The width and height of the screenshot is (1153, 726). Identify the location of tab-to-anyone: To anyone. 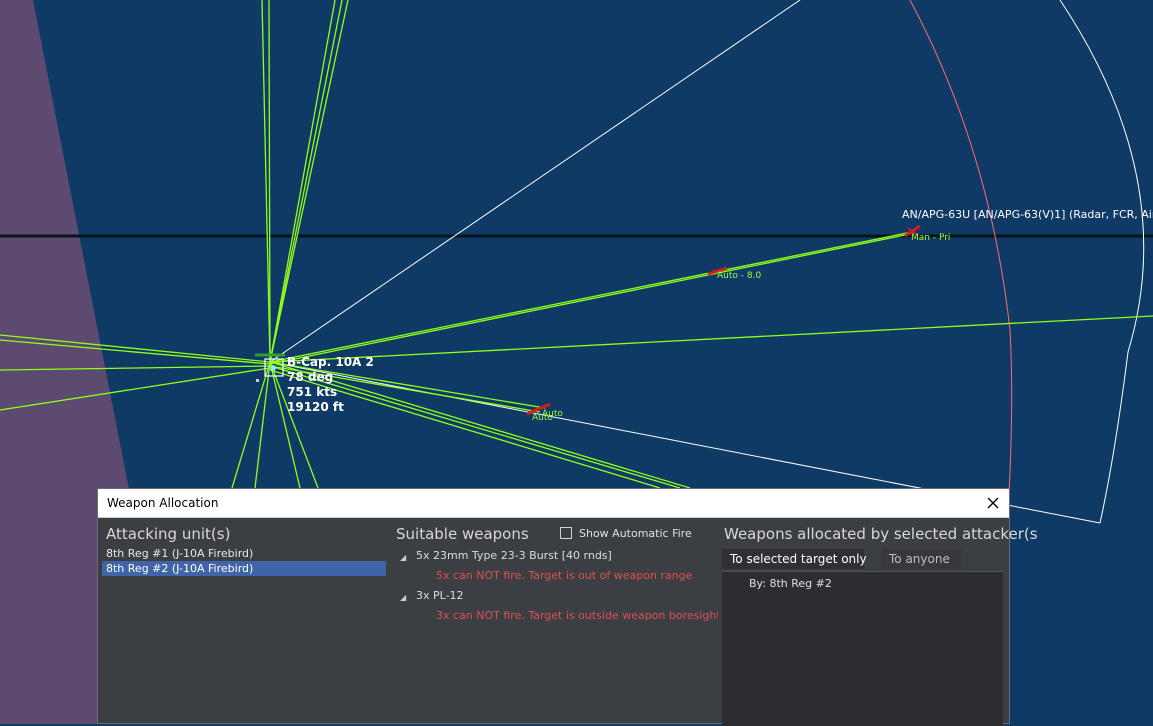
(921, 559).